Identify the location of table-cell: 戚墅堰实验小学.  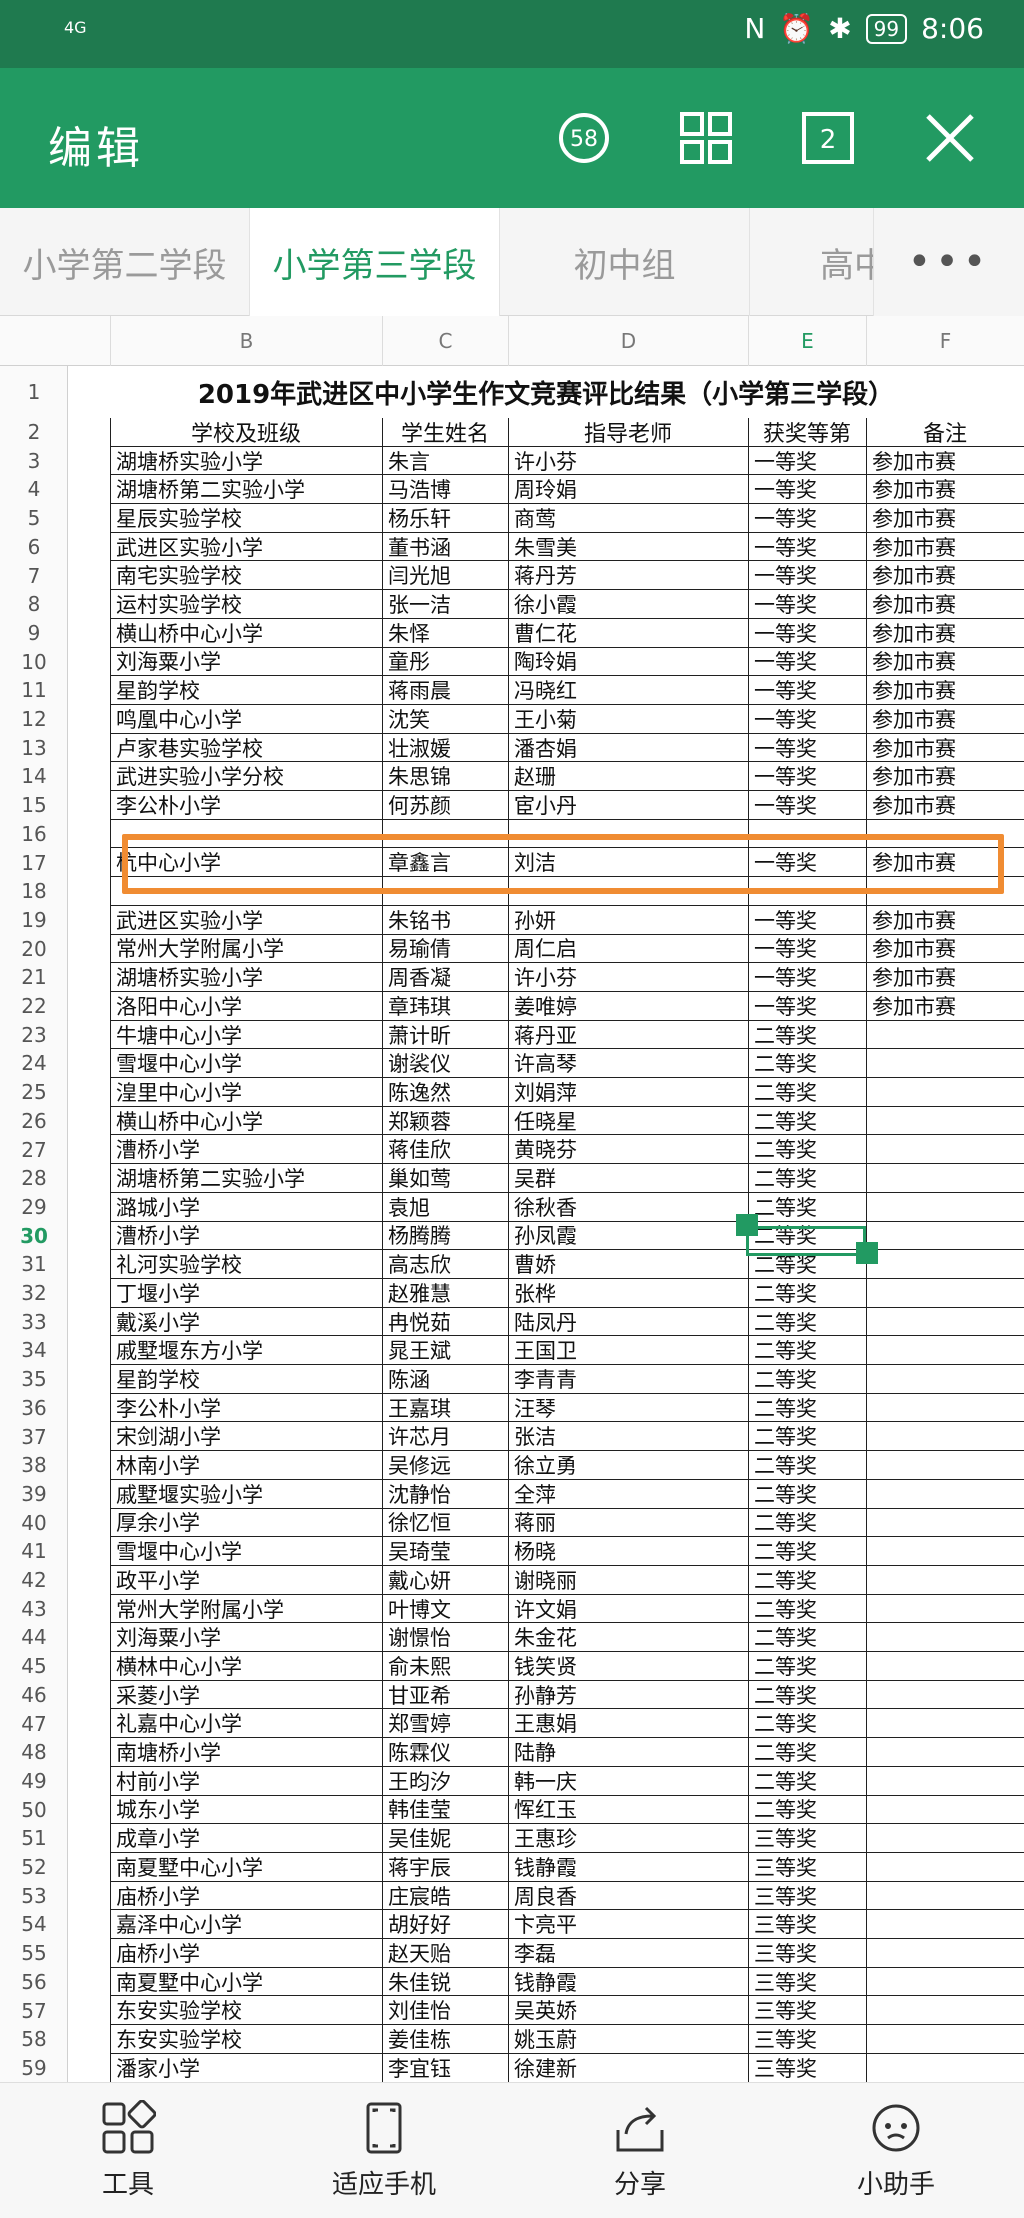
(246, 1494).